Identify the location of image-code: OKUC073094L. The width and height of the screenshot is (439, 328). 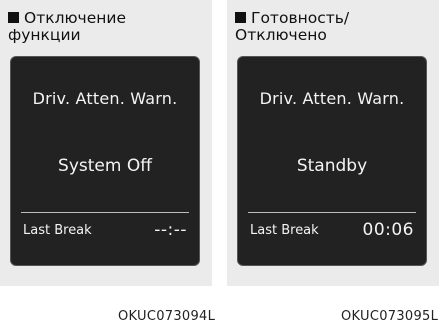
(167, 316).